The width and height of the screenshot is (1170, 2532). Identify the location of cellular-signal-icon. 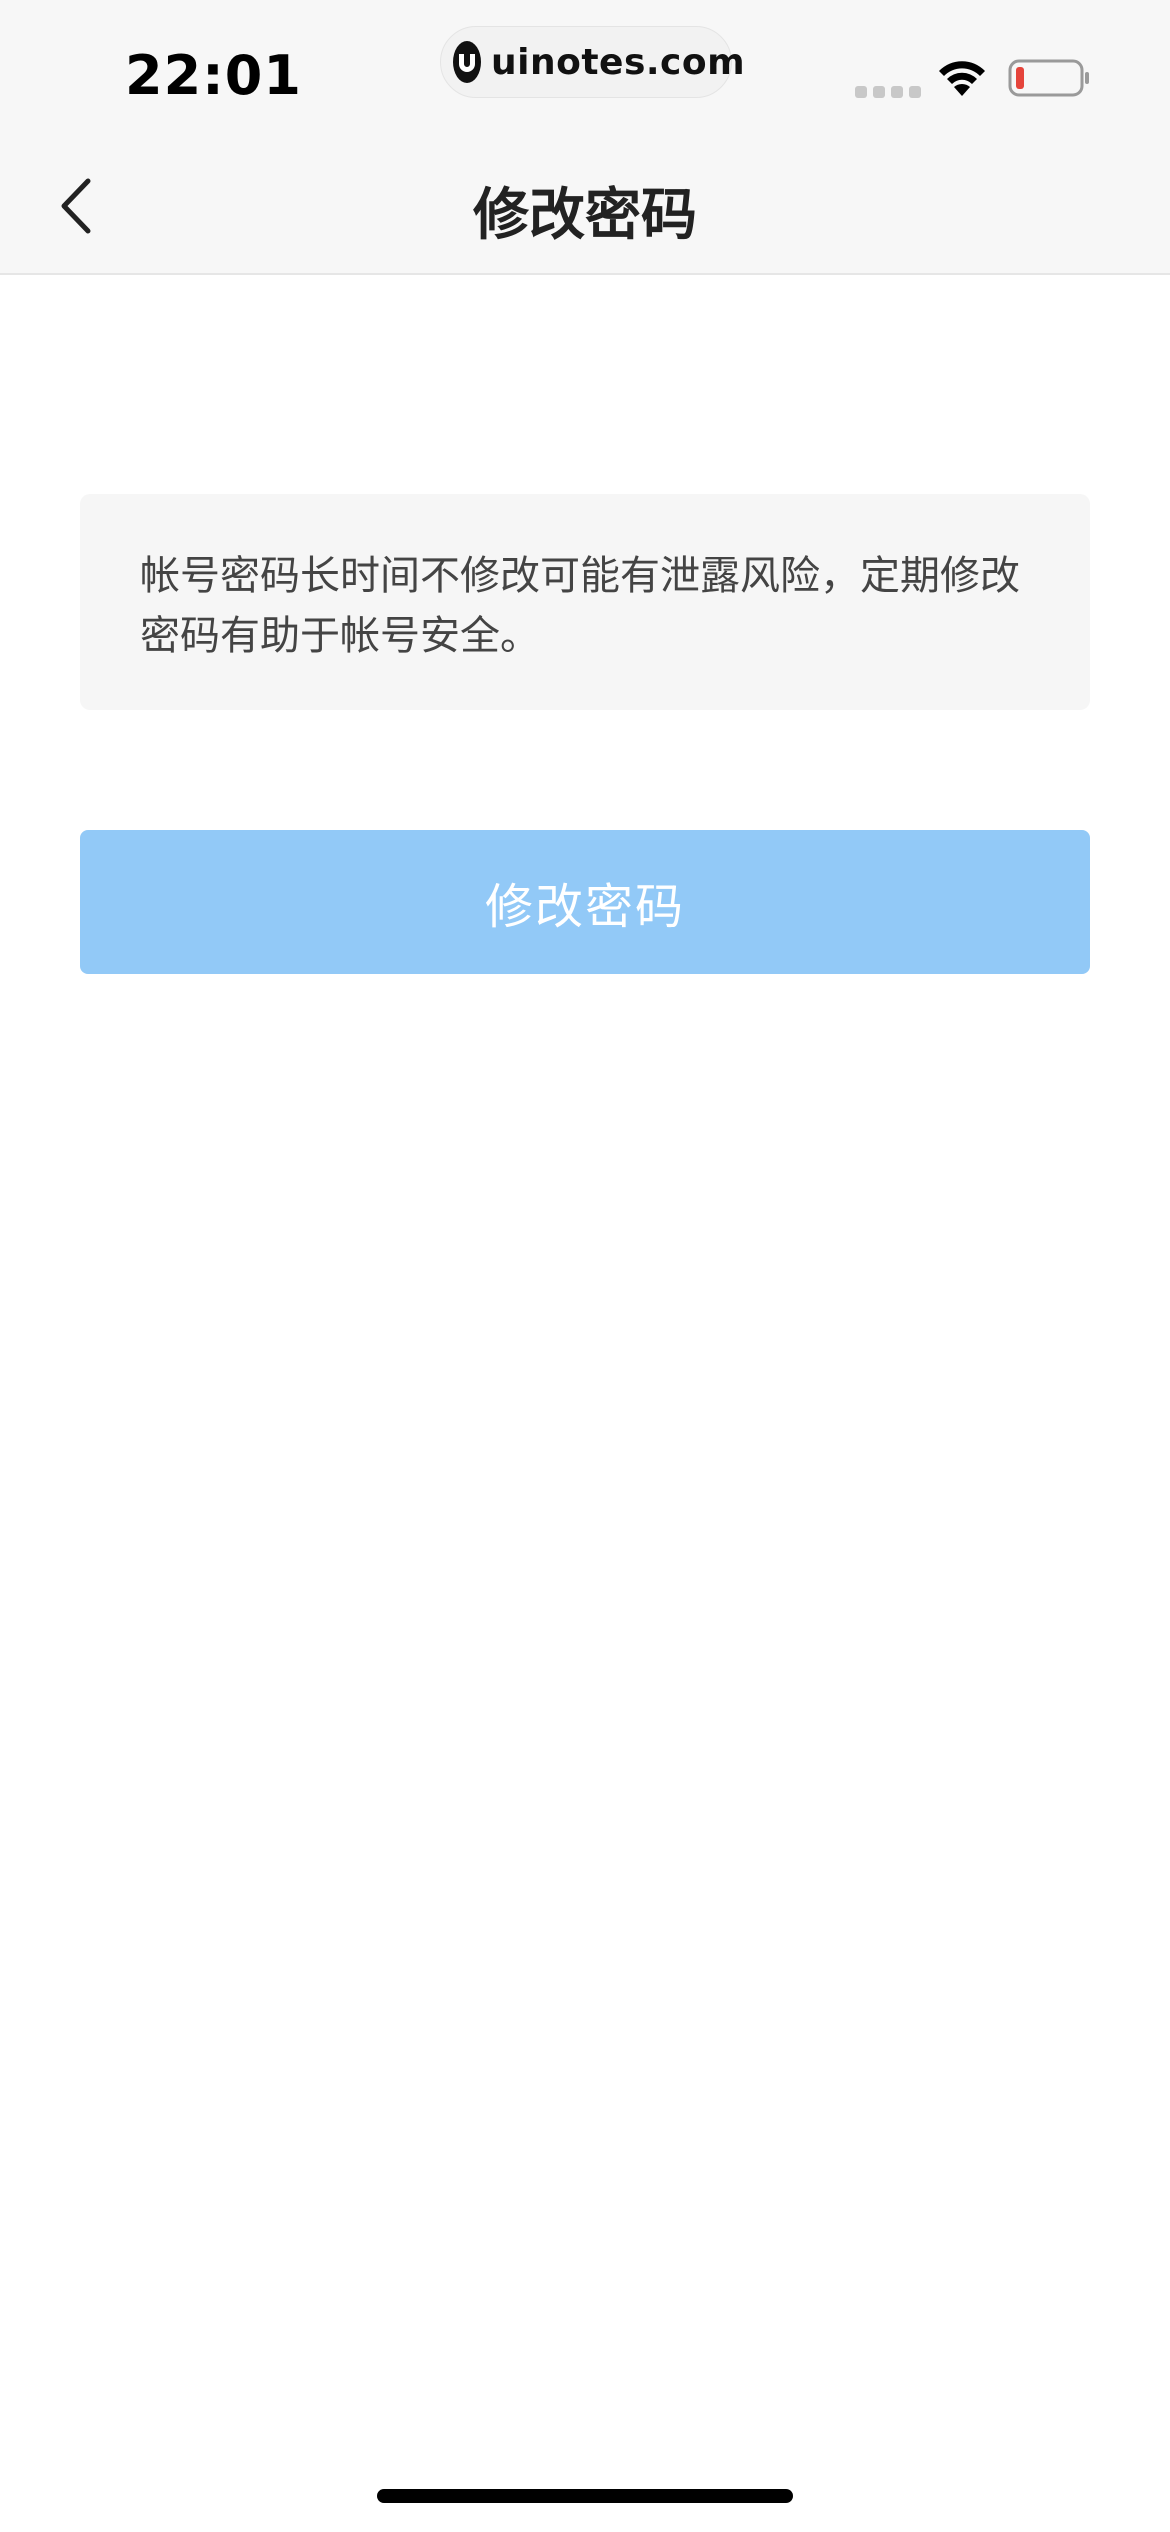
(888, 92).